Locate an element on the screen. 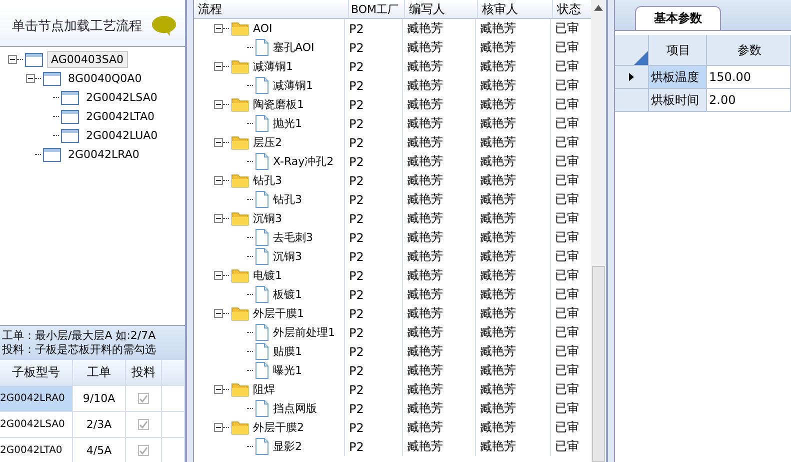  table-cell: 9/10A is located at coordinates (99, 398).